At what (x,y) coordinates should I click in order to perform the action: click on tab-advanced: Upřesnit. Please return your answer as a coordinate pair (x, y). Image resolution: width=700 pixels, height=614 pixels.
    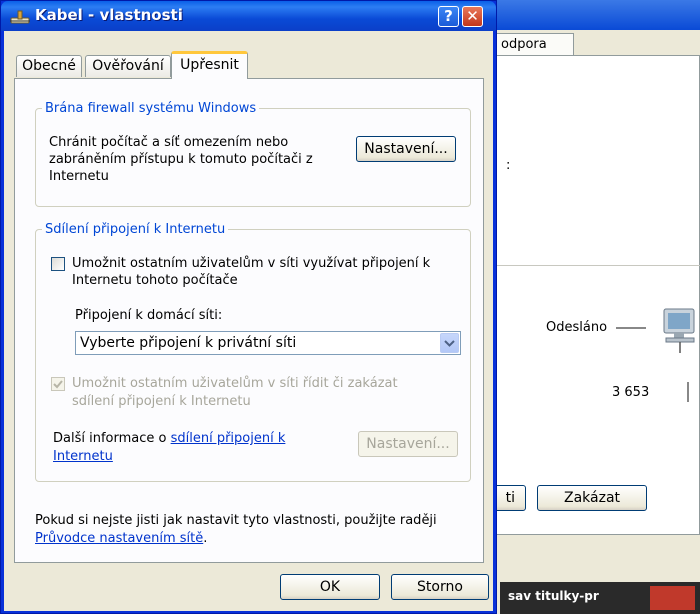
    Looking at the image, I should click on (209, 65).